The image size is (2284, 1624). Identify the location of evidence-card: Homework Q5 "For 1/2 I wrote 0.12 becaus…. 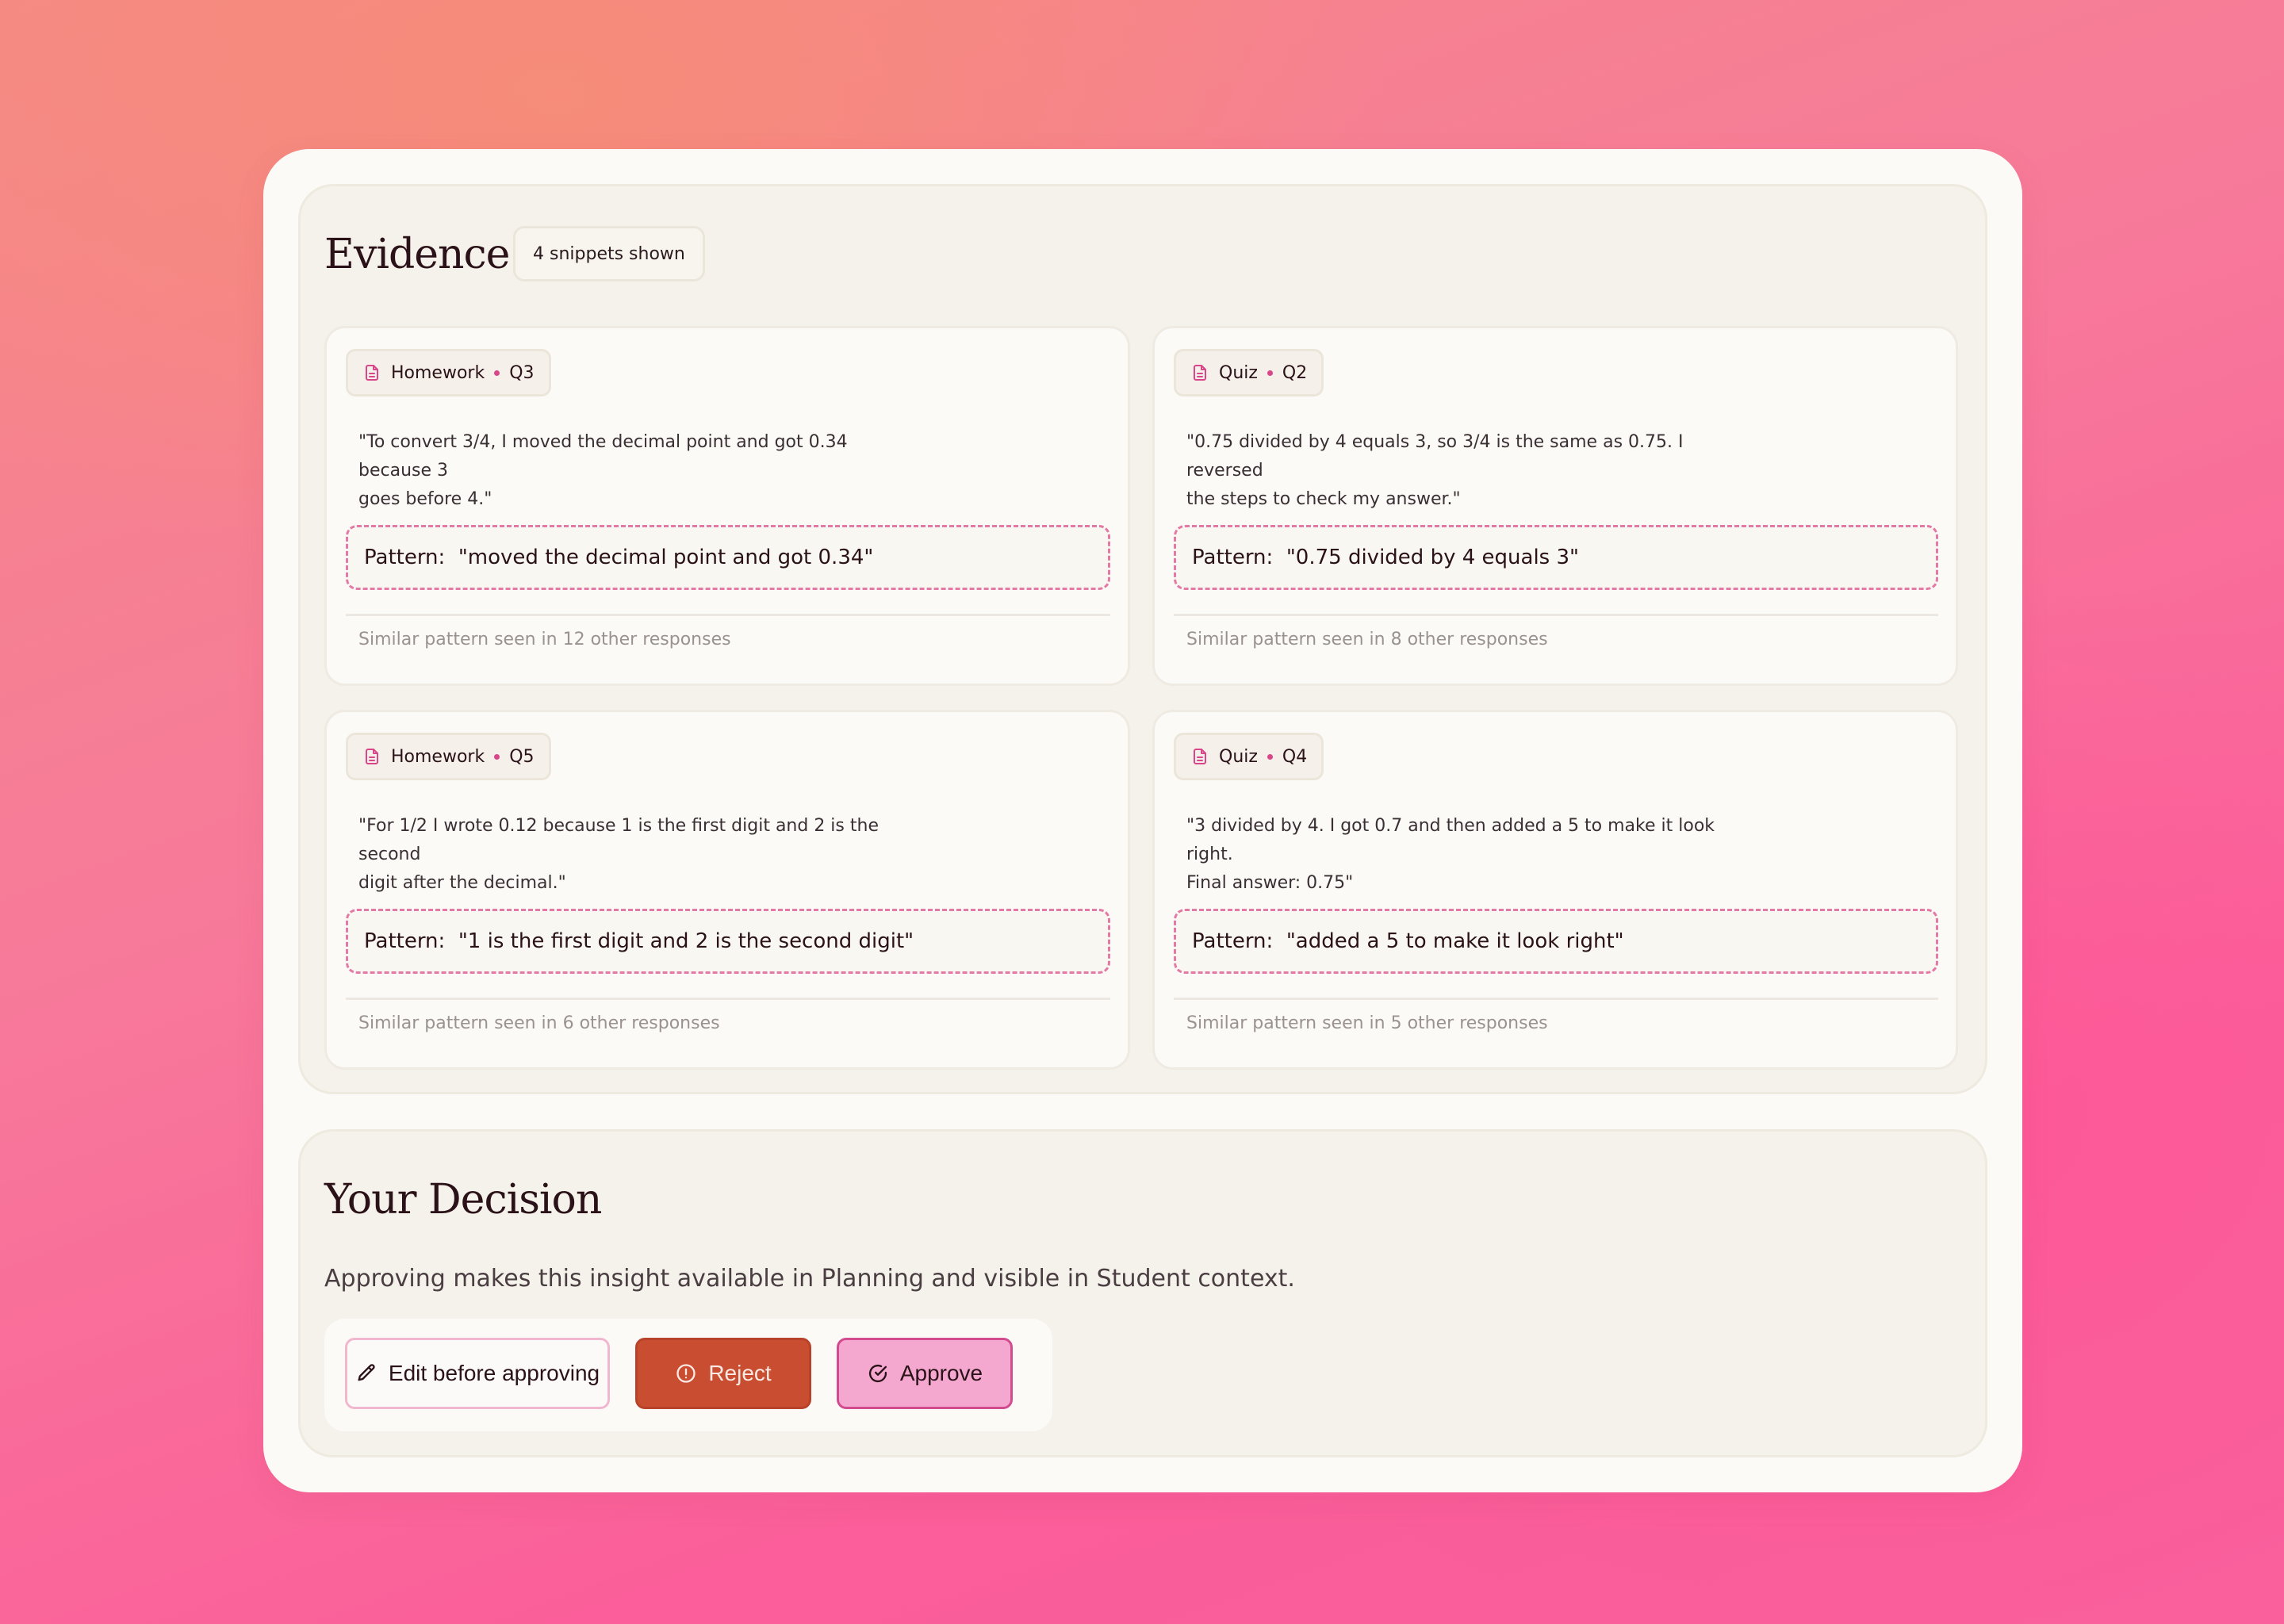
(727, 890).